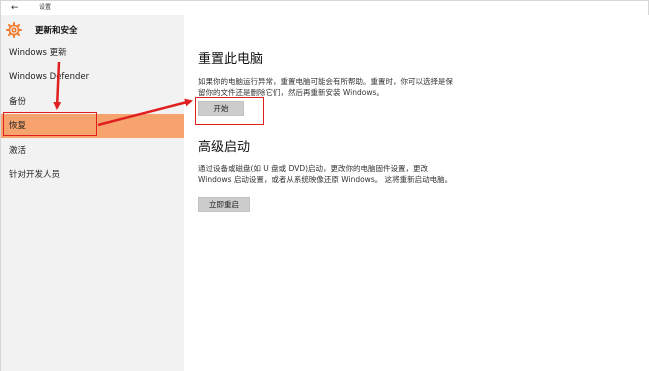 The height and width of the screenshot is (371, 649). Describe the element at coordinates (56, 31) in the screenshot. I see `section-title: 更新和安全` at that location.